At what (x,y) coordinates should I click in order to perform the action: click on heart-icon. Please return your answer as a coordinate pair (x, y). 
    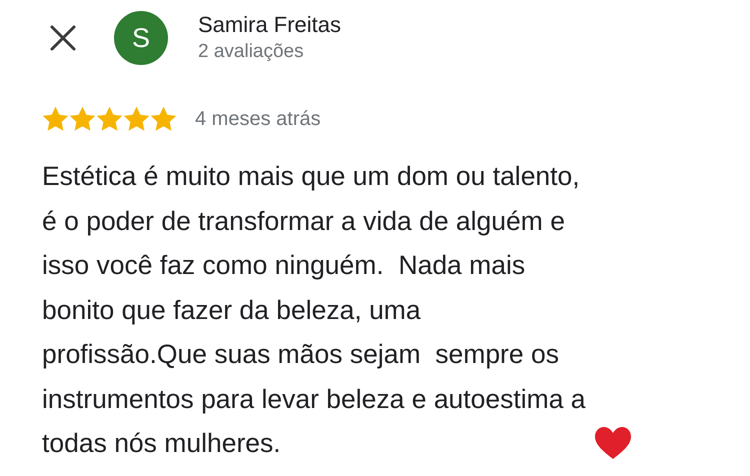
    Looking at the image, I should click on (613, 443).